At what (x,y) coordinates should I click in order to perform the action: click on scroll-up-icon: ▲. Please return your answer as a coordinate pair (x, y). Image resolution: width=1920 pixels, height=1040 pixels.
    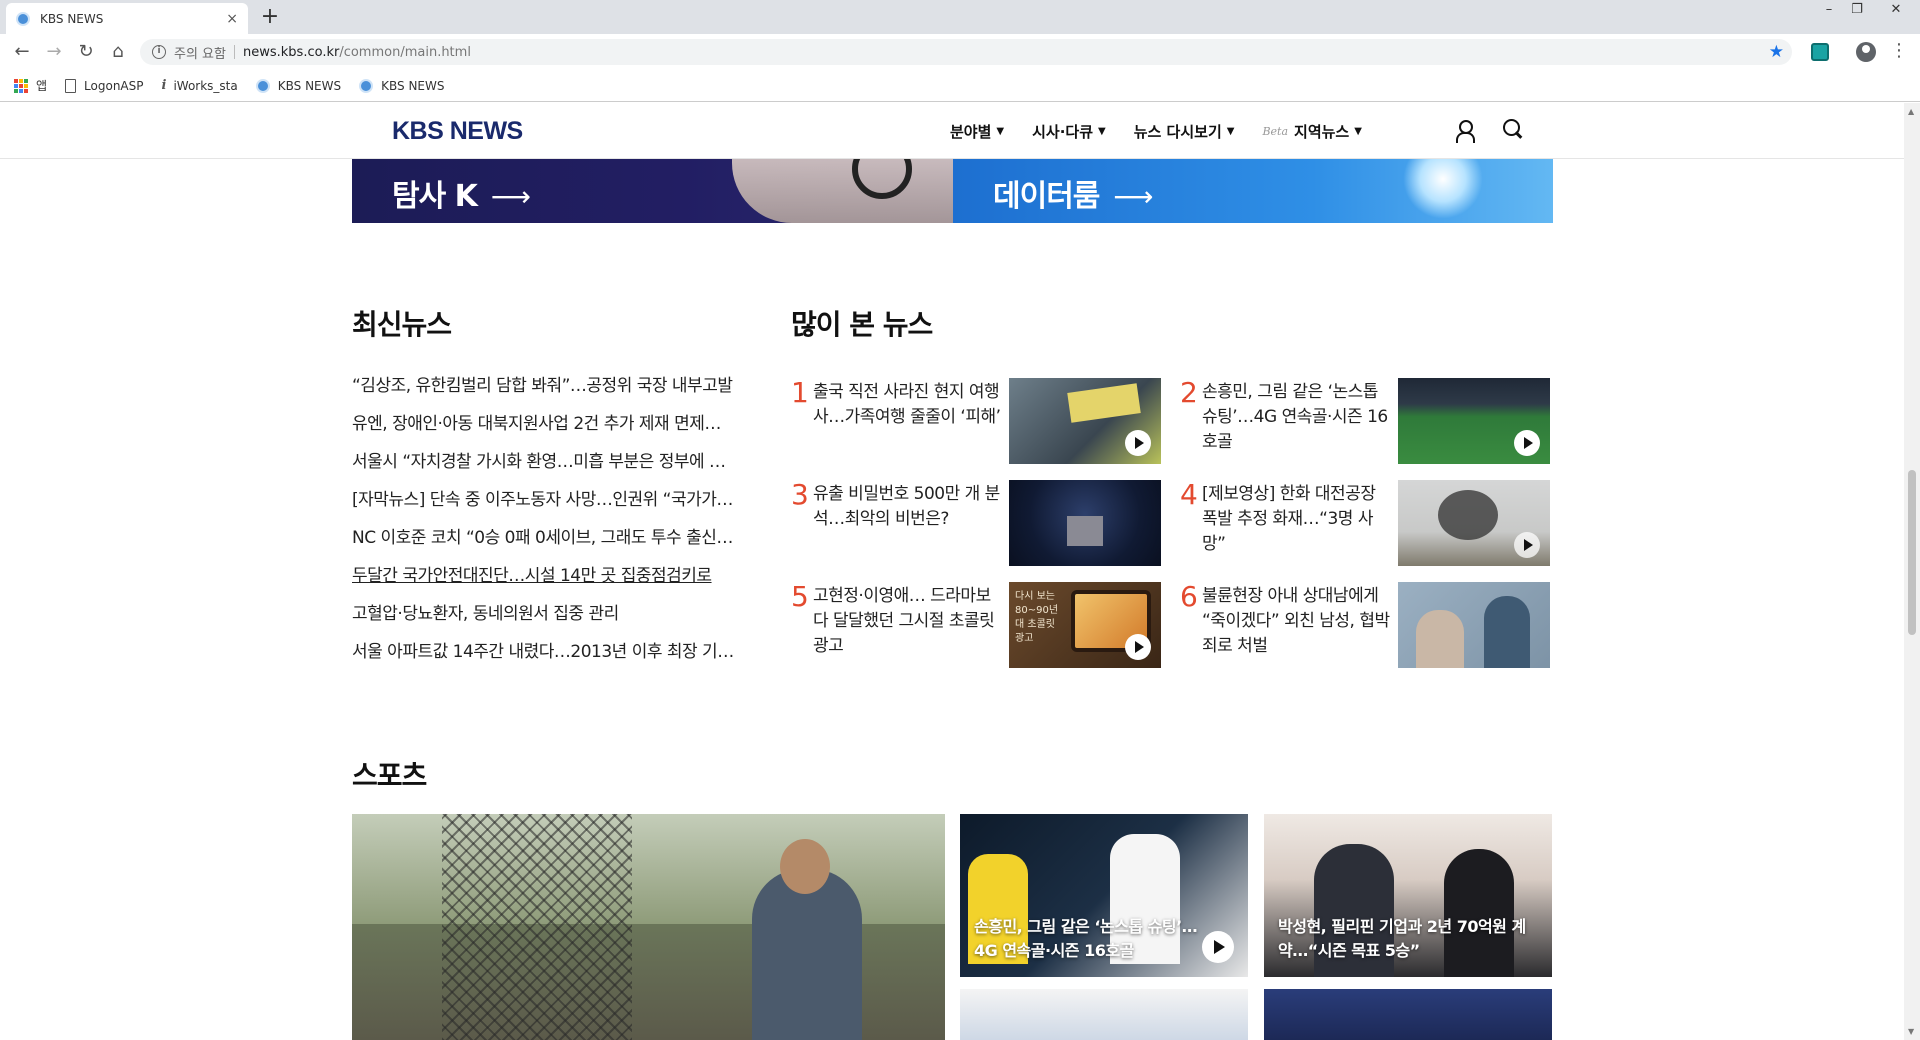
    Looking at the image, I should click on (1911, 111).